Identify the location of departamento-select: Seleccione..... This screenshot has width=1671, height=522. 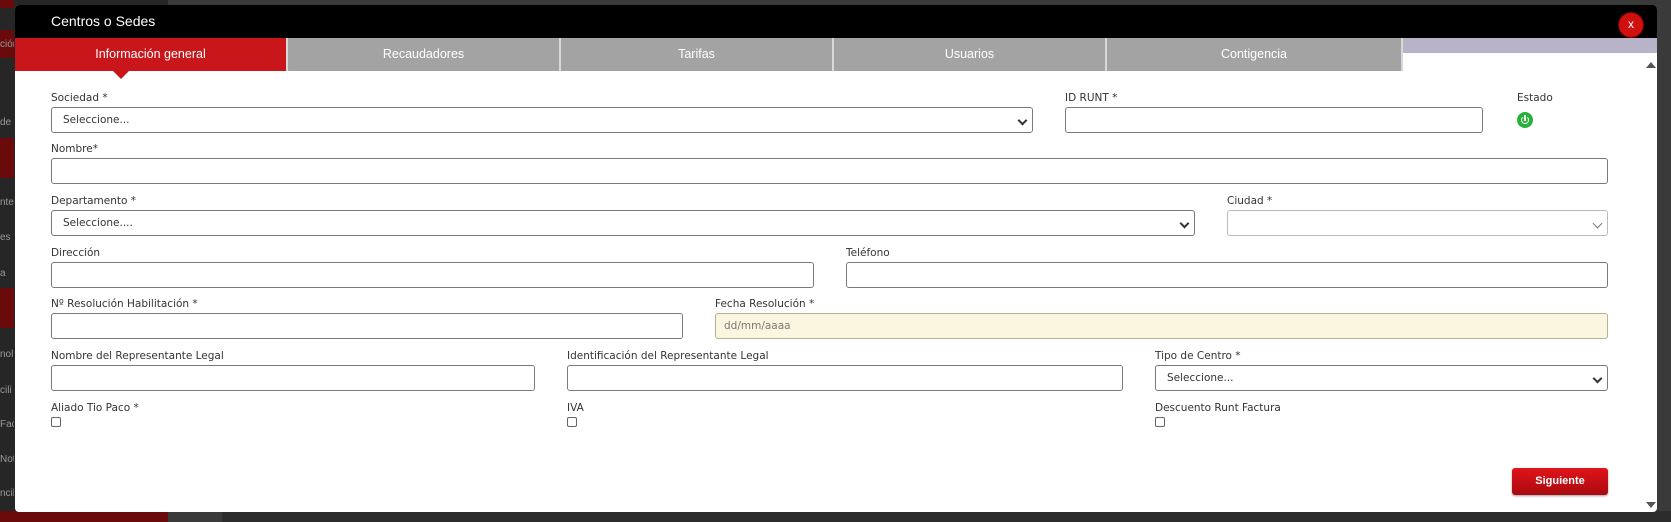
(623, 223).